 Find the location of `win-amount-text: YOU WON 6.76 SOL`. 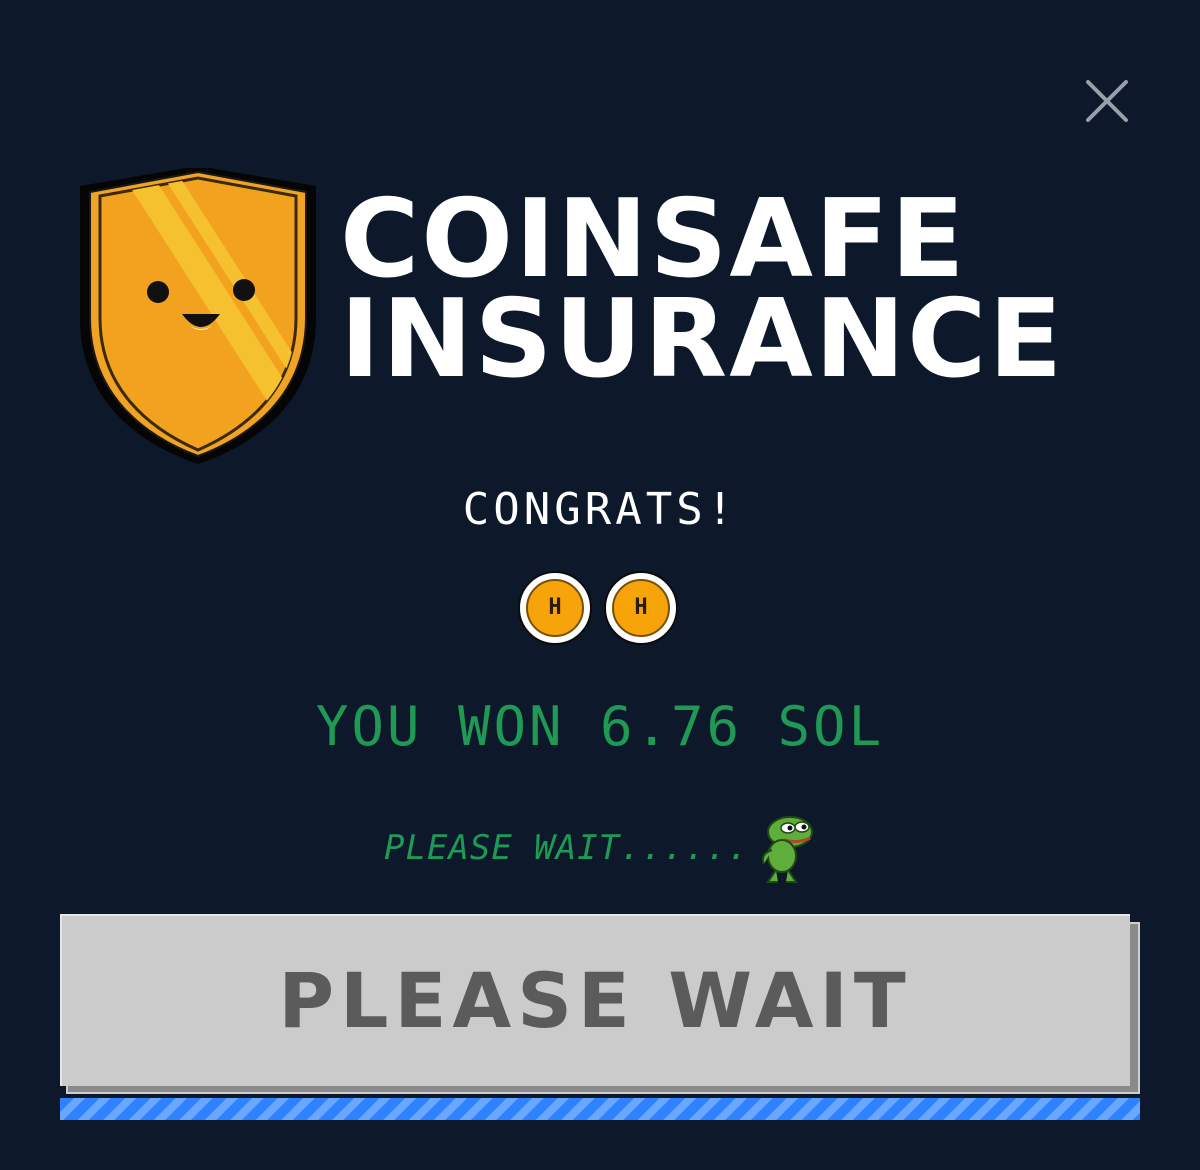

win-amount-text: YOU WON 6.76 SOL is located at coordinates (600, 726).